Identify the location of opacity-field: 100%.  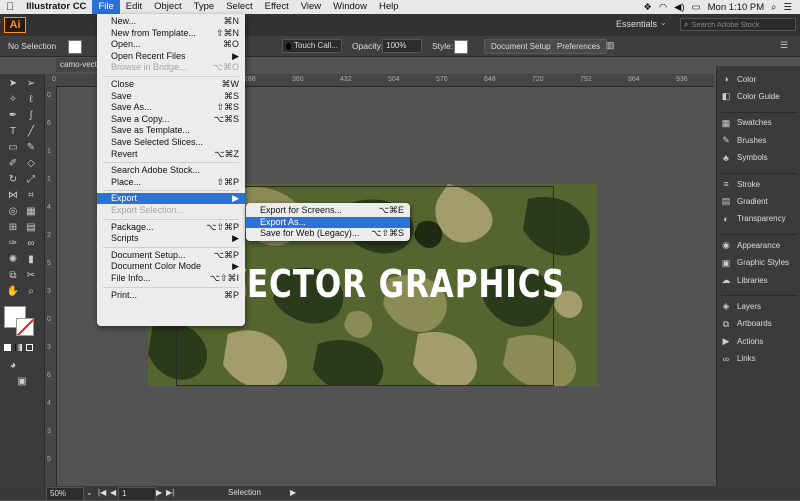
(402, 46).